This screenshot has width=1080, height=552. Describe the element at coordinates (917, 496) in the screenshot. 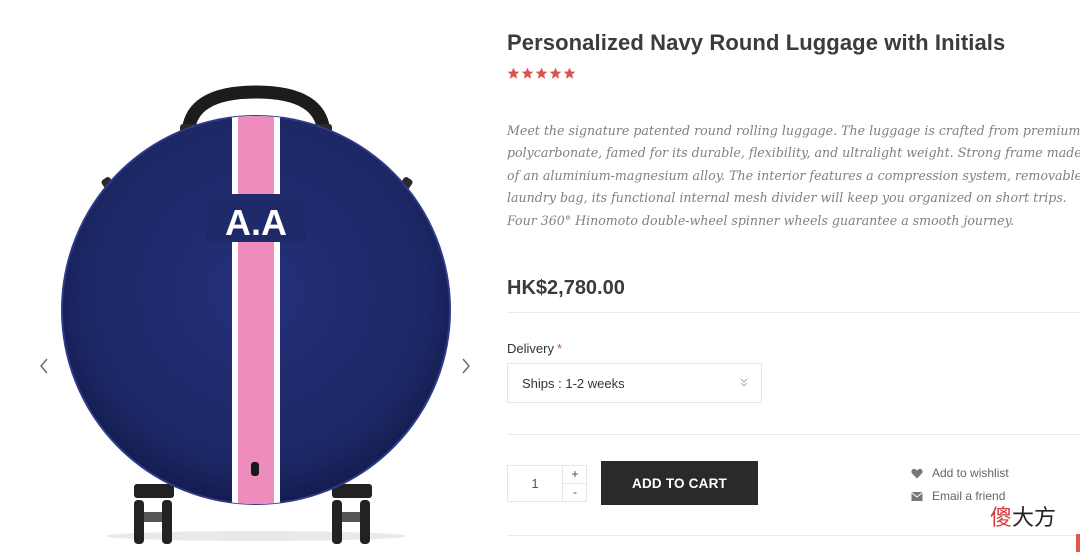

I see `envelope-icon` at that location.